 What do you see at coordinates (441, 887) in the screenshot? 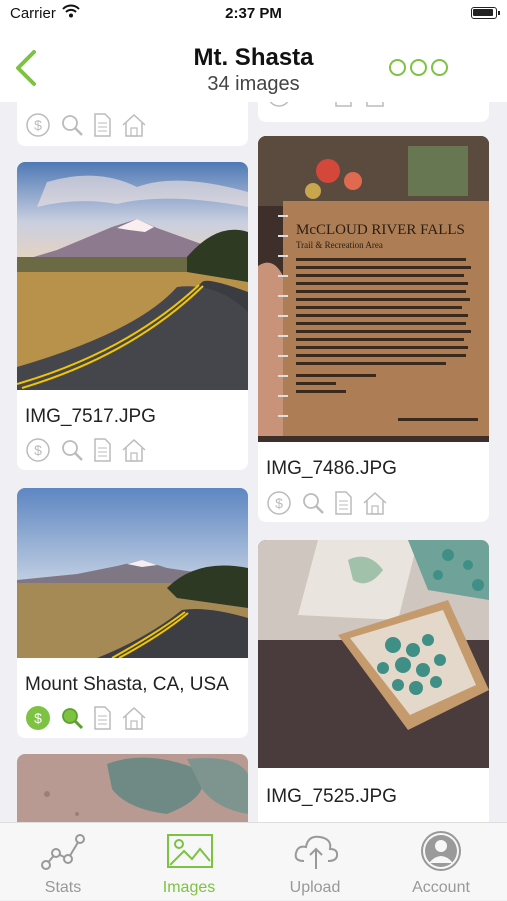
I see `tab-label: Account` at bounding box center [441, 887].